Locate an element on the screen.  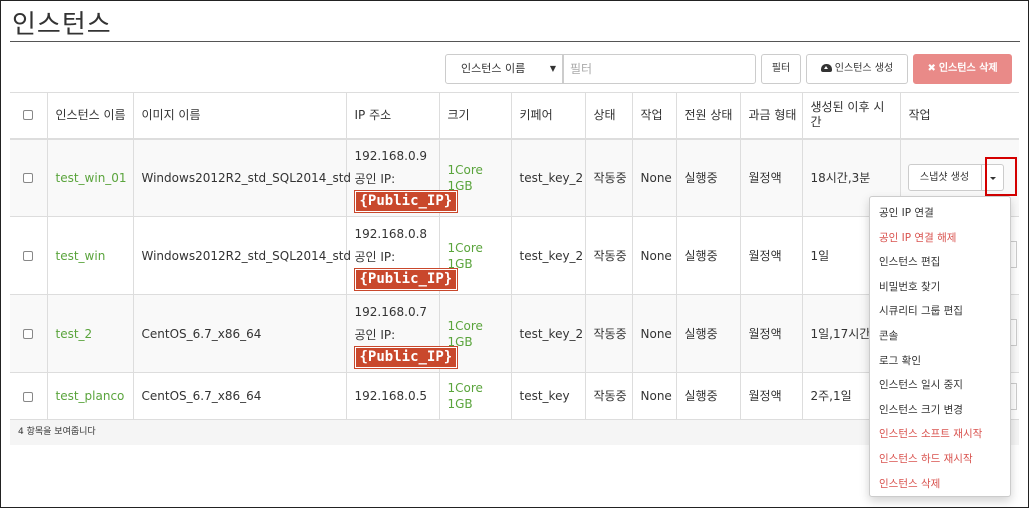
delete-instance-label: 인스턴스 삭제 is located at coordinates (968, 68).